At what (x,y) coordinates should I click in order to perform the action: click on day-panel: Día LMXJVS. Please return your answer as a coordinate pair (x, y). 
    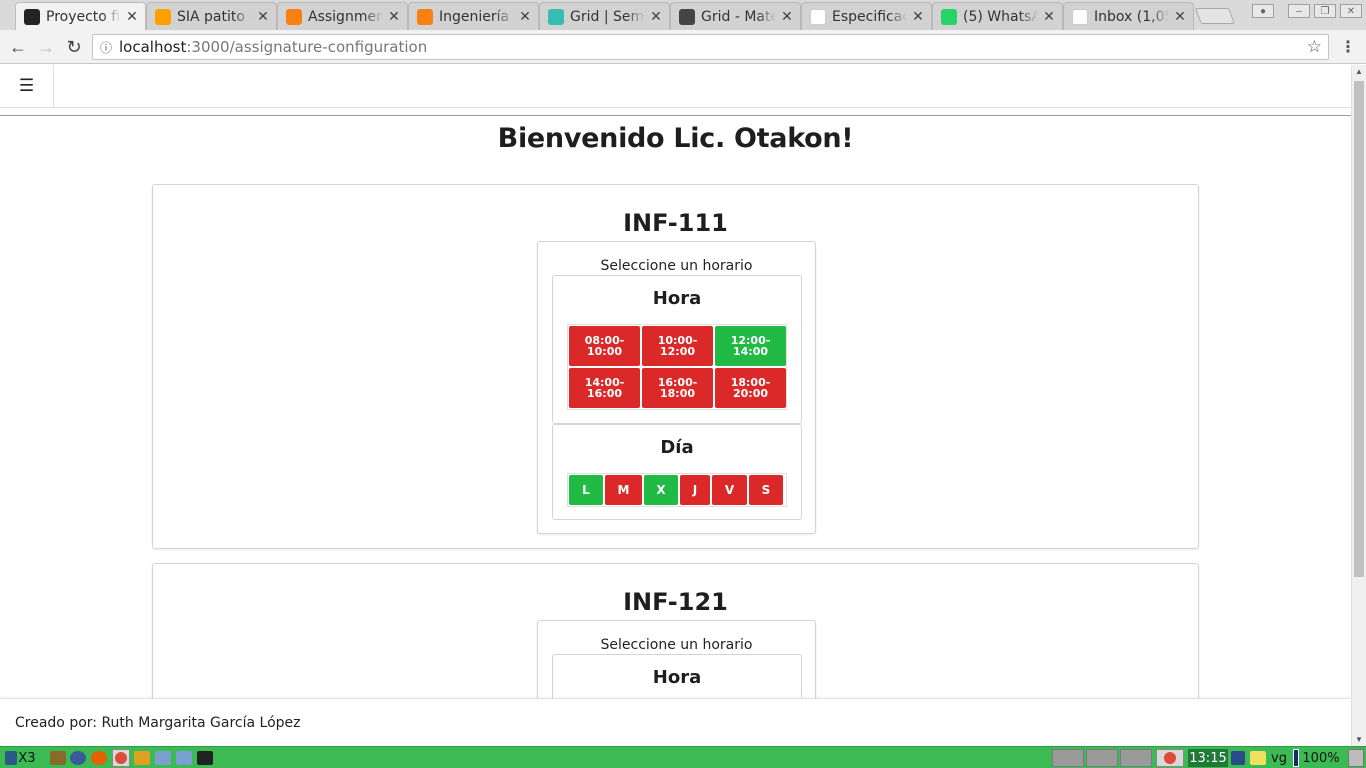
    Looking at the image, I should click on (677, 472).